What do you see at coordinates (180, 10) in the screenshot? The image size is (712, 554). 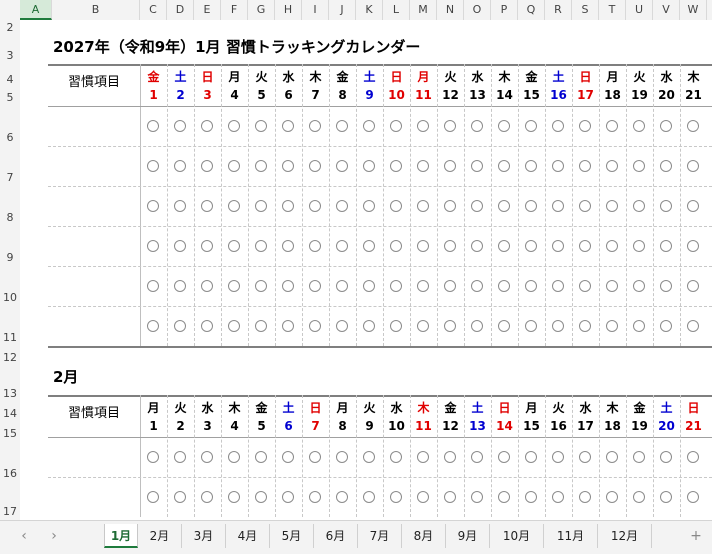 I see `column-header-D: D` at bounding box center [180, 10].